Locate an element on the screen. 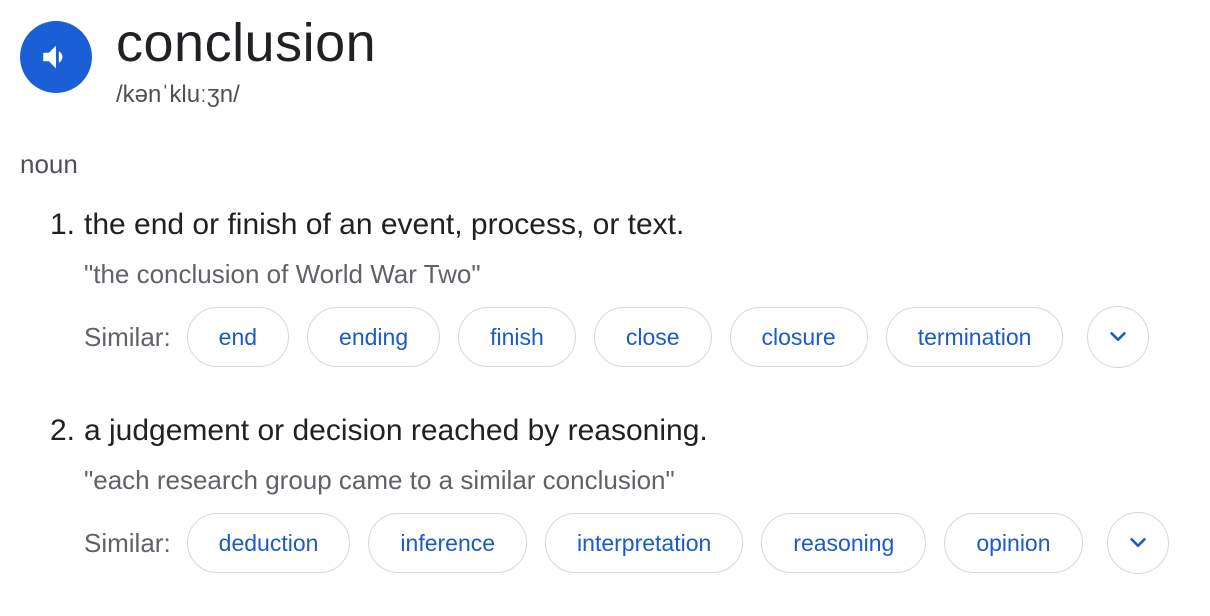 The height and width of the screenshot is (616, 1210). similar-chip-deduction: deduction is located at coordinates (268, 543).